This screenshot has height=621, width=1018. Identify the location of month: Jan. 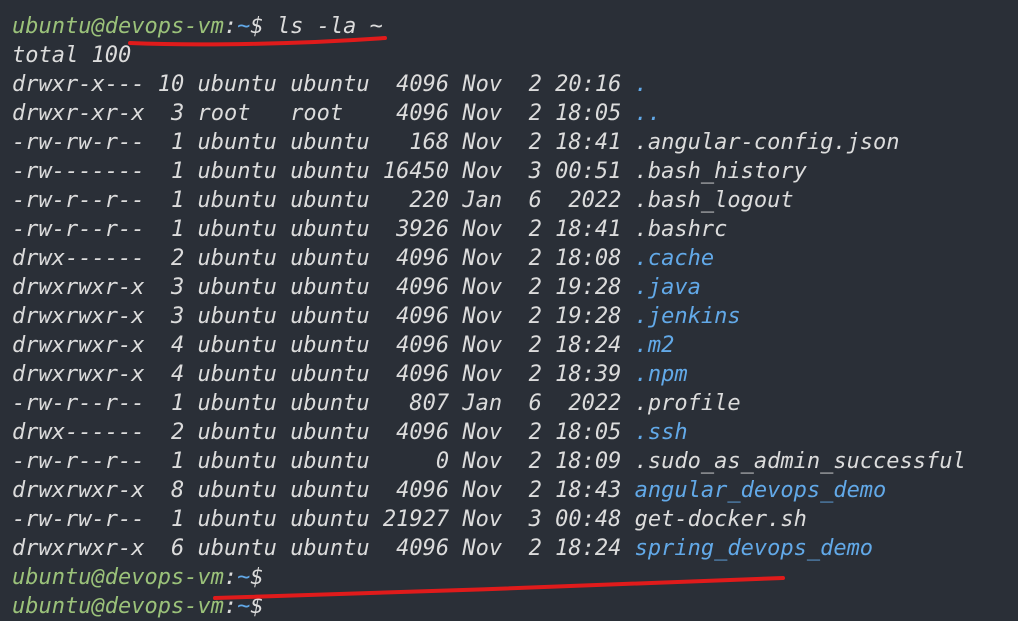
(482, 403).